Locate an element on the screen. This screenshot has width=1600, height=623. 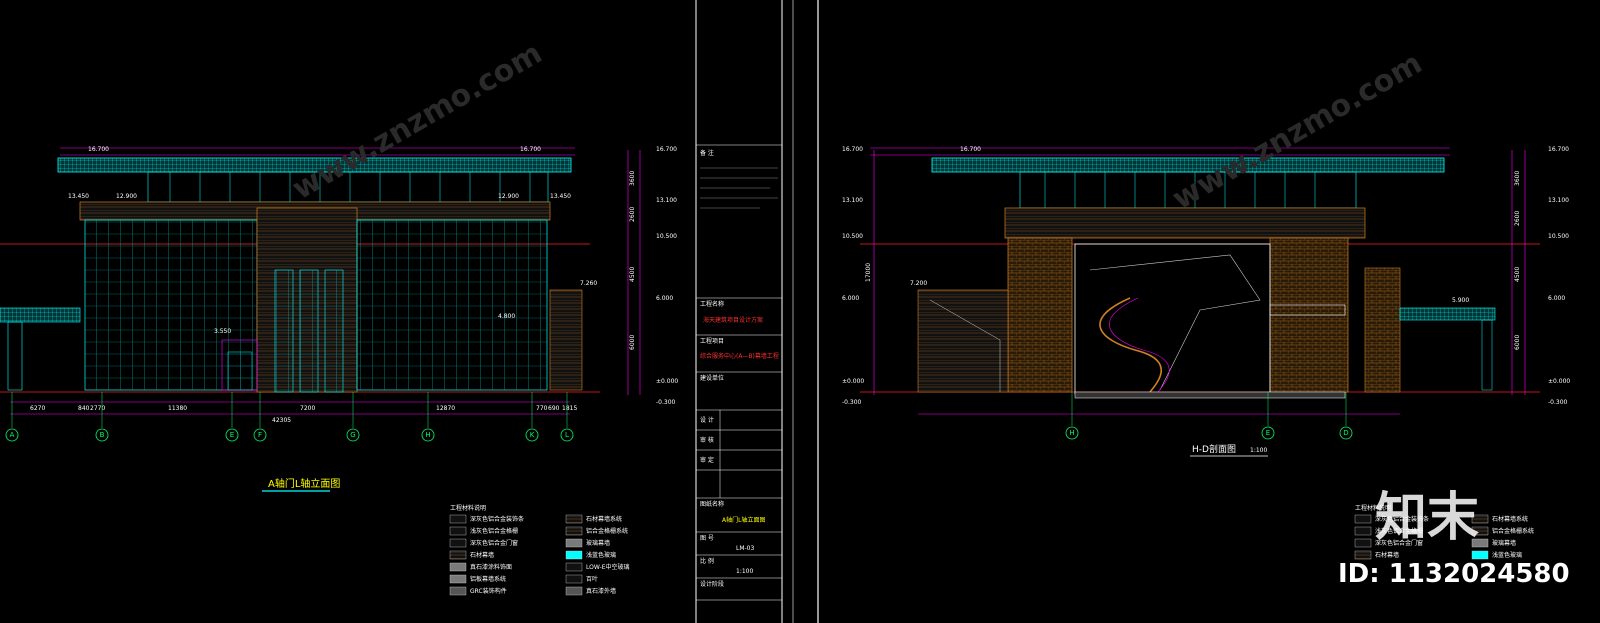
legend-item: 真石漆涂料饰面 is located at coordinates (491, 567).